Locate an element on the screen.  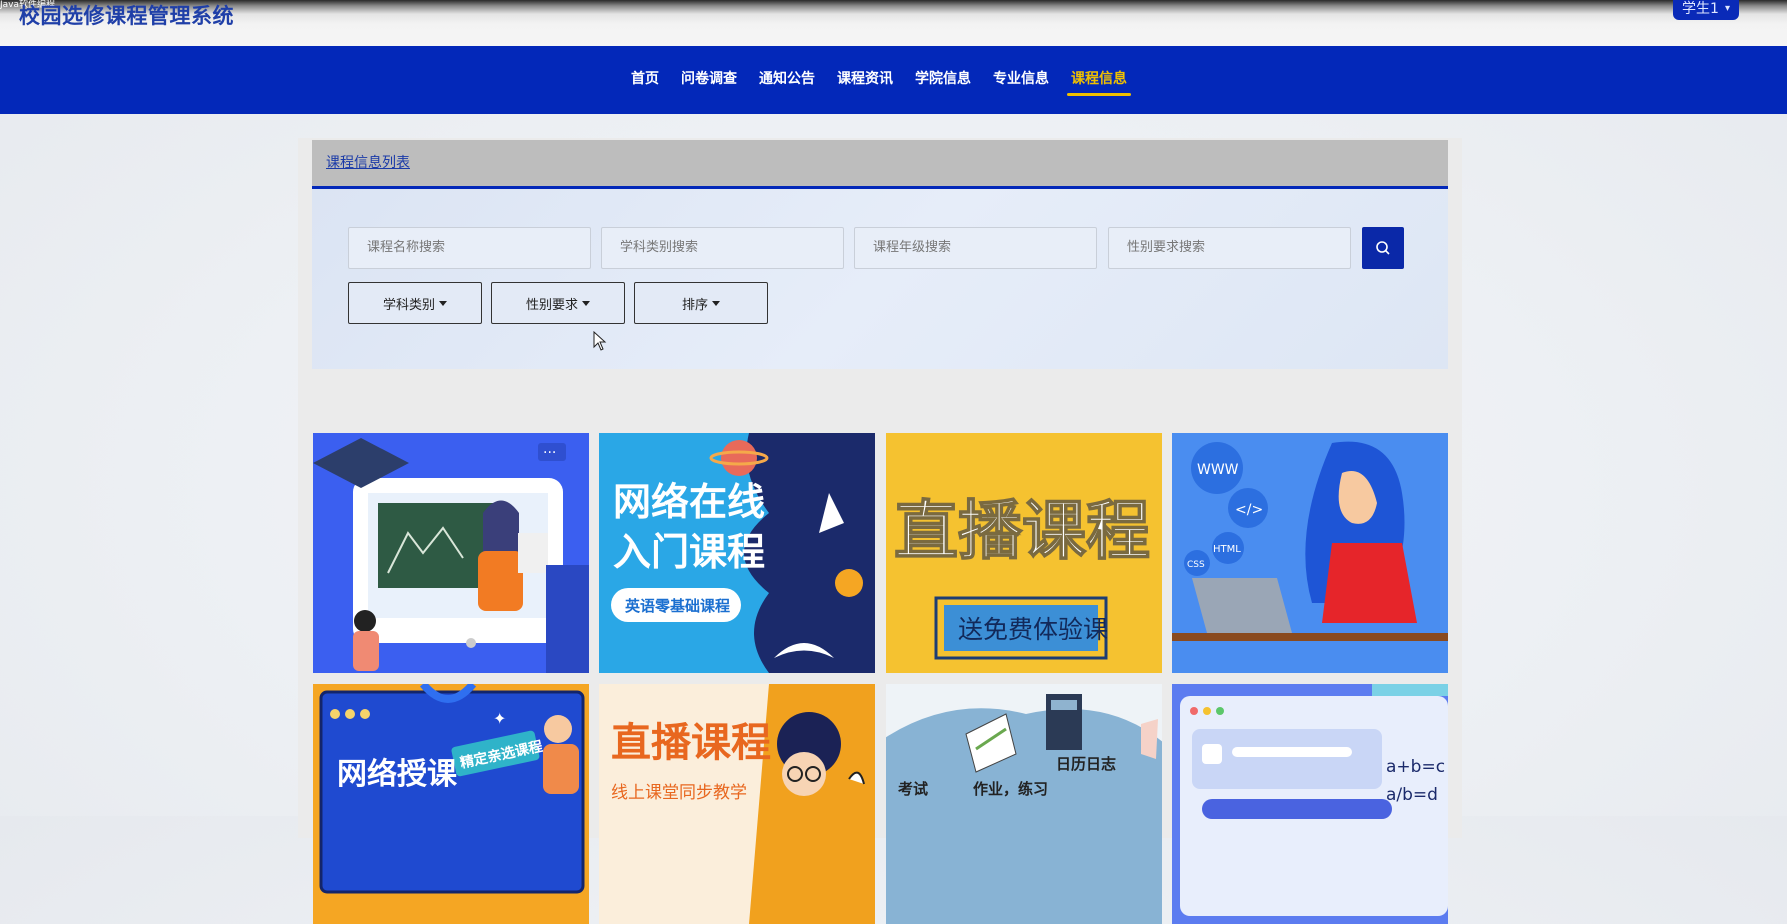
gender-requirement-dropdown: 性别要求 is located at coordinates (558, 303).